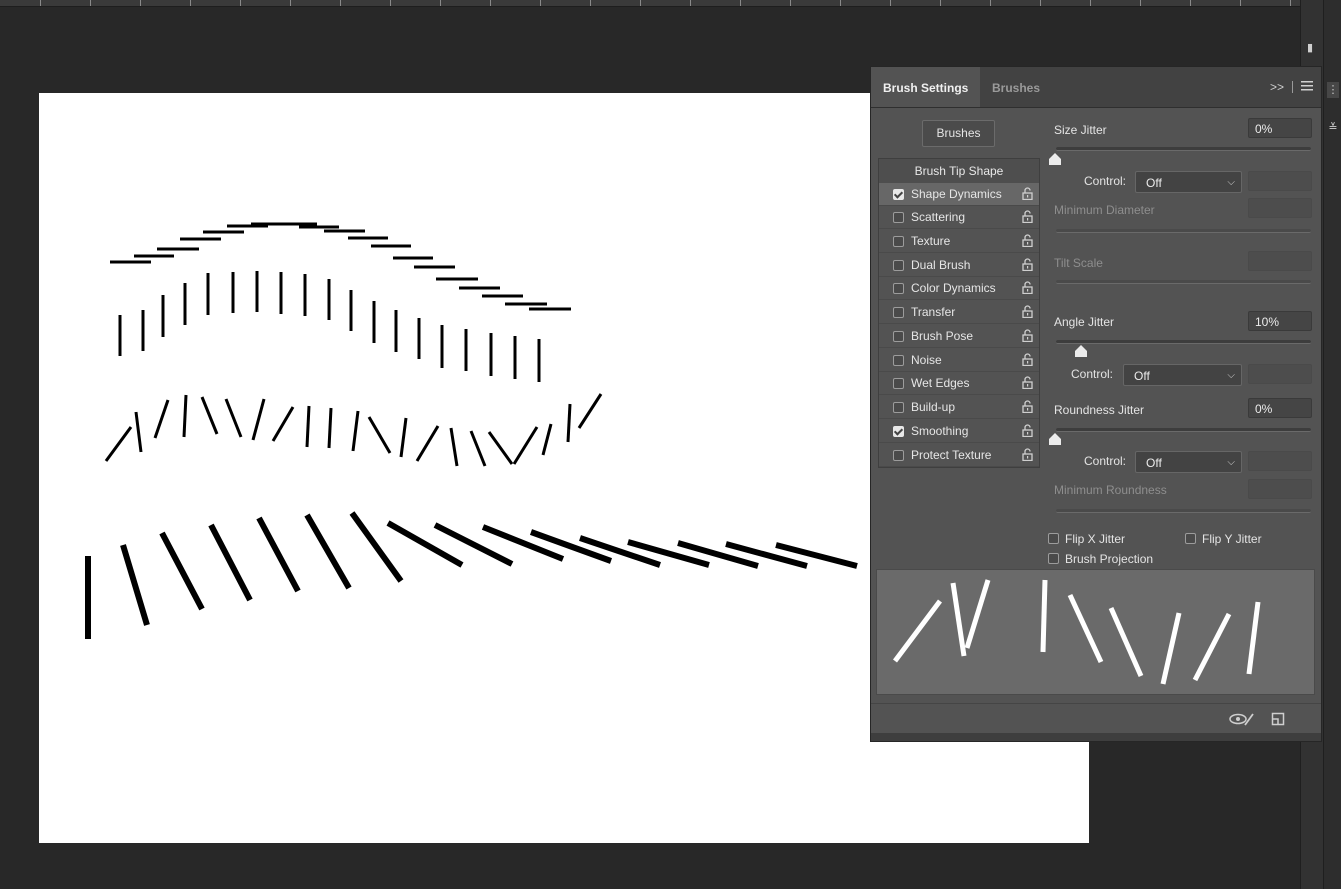 The image size is (1341, 889). What do you see at coordinates (1109, 559) in the screenshot?
I see `brush-projection-label: Brush Projection` at bounding box center [1109, 559].